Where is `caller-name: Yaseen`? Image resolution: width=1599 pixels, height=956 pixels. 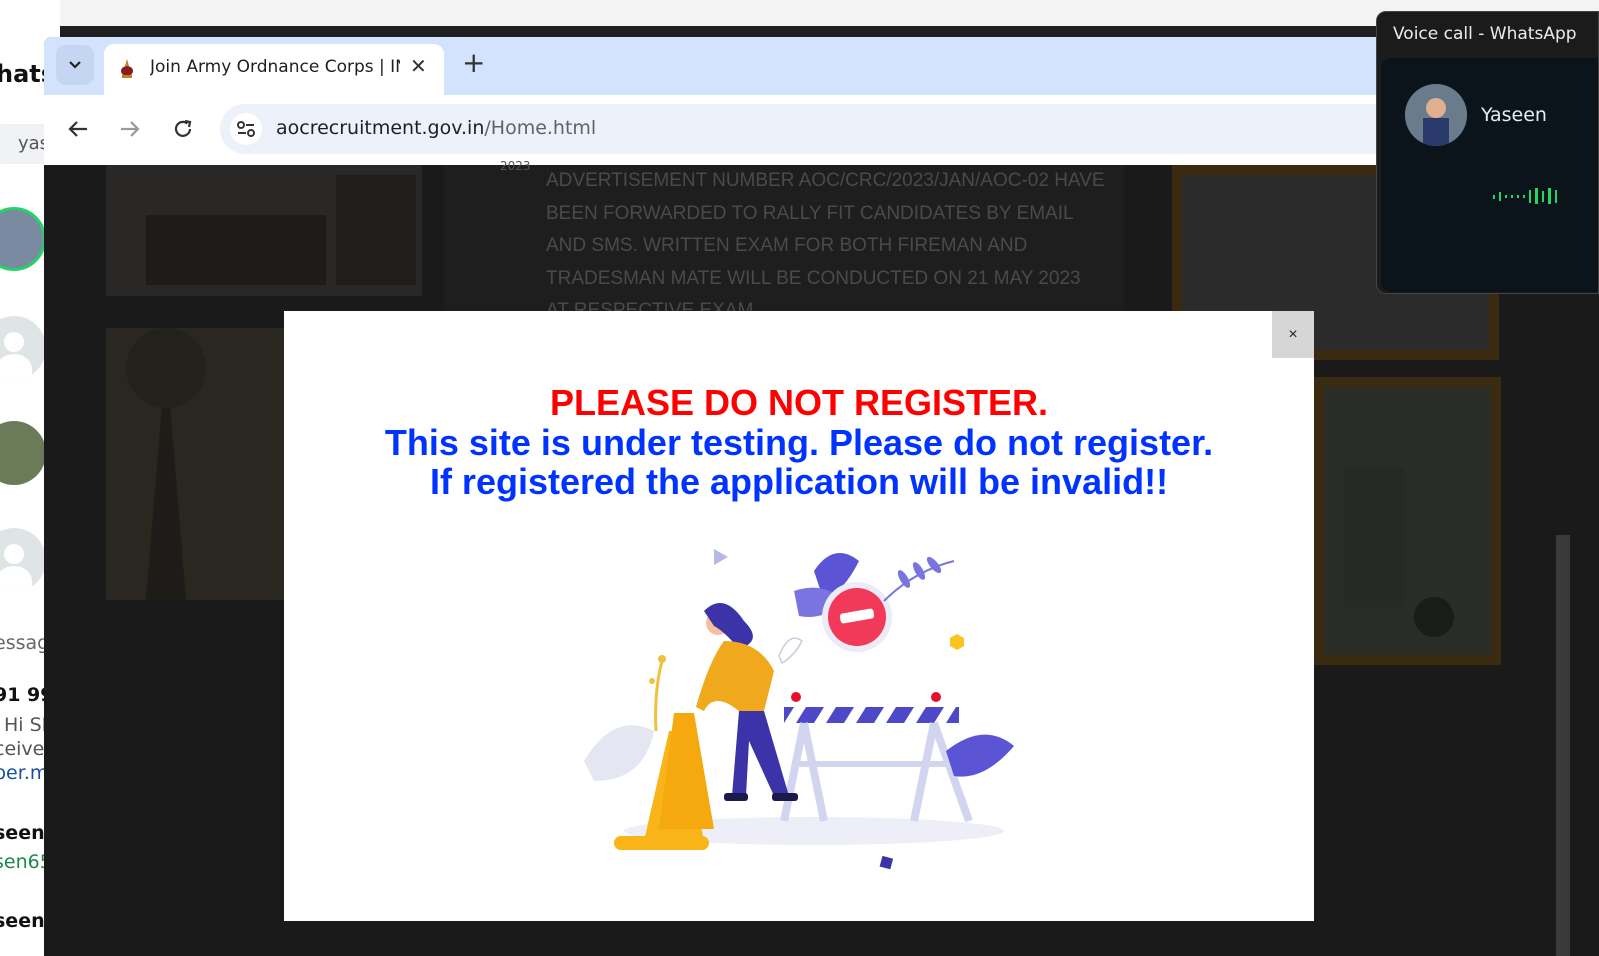
caller-name: Yaseen is located at coordinates (1514, 115).